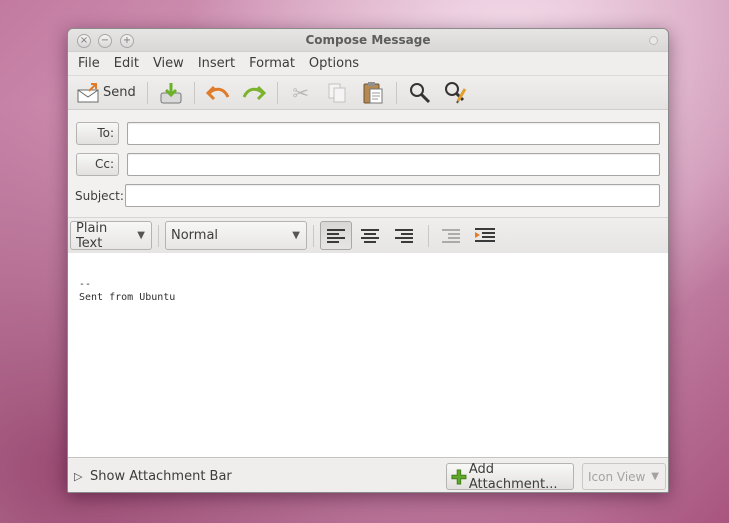 This screenshot has height=523, width=729. What do you see at coordinates (99, 195) in the screenshot?
I see `subject-label: Subject:` at bounding box center [99, 195].